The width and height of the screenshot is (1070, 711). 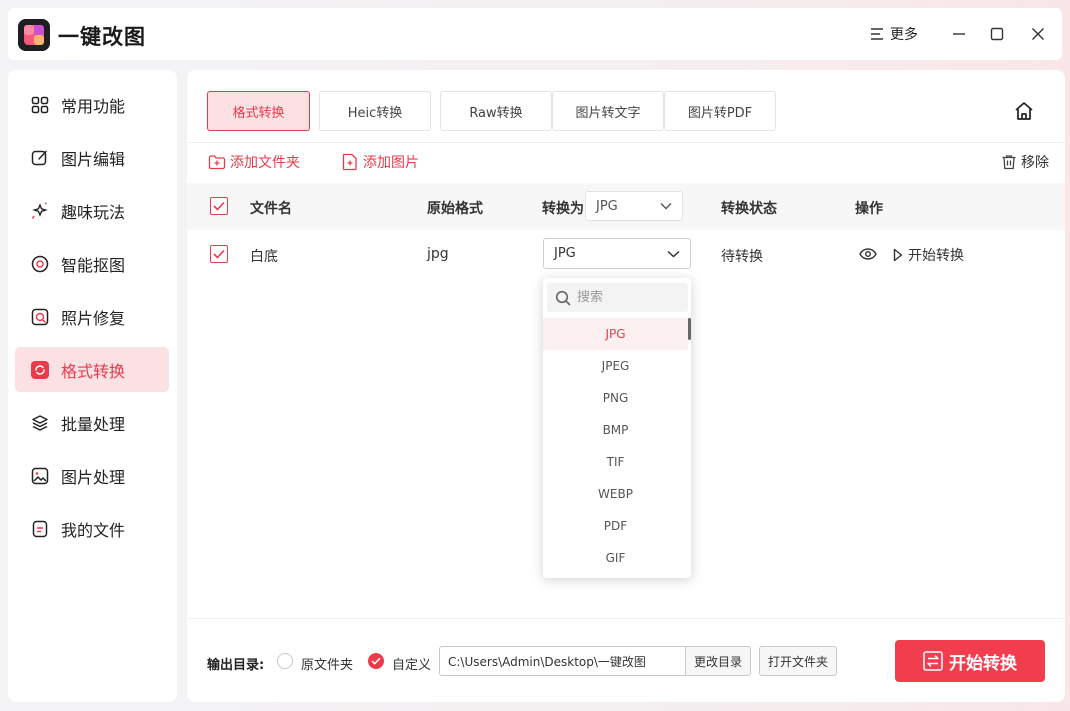 What do you see at coordinates (718, 661) in the screenshot?
I see `change-dir-button: 更改目录` at bounding box center [718, 661].